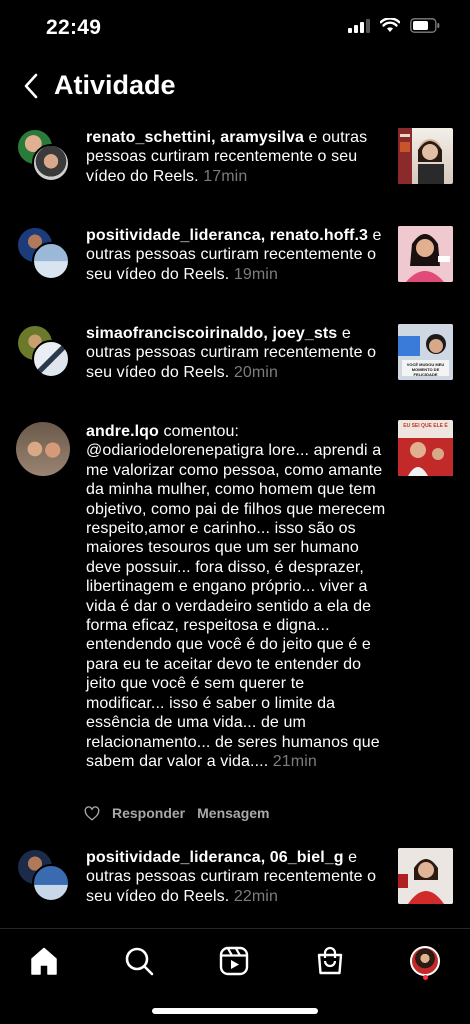 The image size is (470, 1024). What do you see at coordinates (425, 352) in the screenshot?
I see `post-thumbnail: VOCÊ MUDOU MEU MOMENTO DE FELICIDADE` at bounding box center [425, 352].